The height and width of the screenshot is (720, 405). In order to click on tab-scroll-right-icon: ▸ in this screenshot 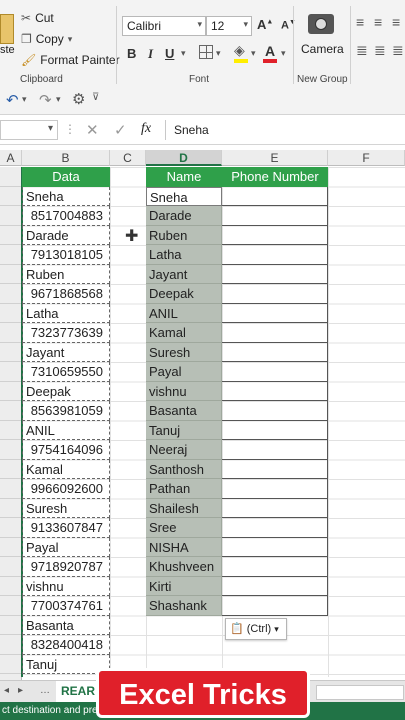, I will do `click(20, 690)`.